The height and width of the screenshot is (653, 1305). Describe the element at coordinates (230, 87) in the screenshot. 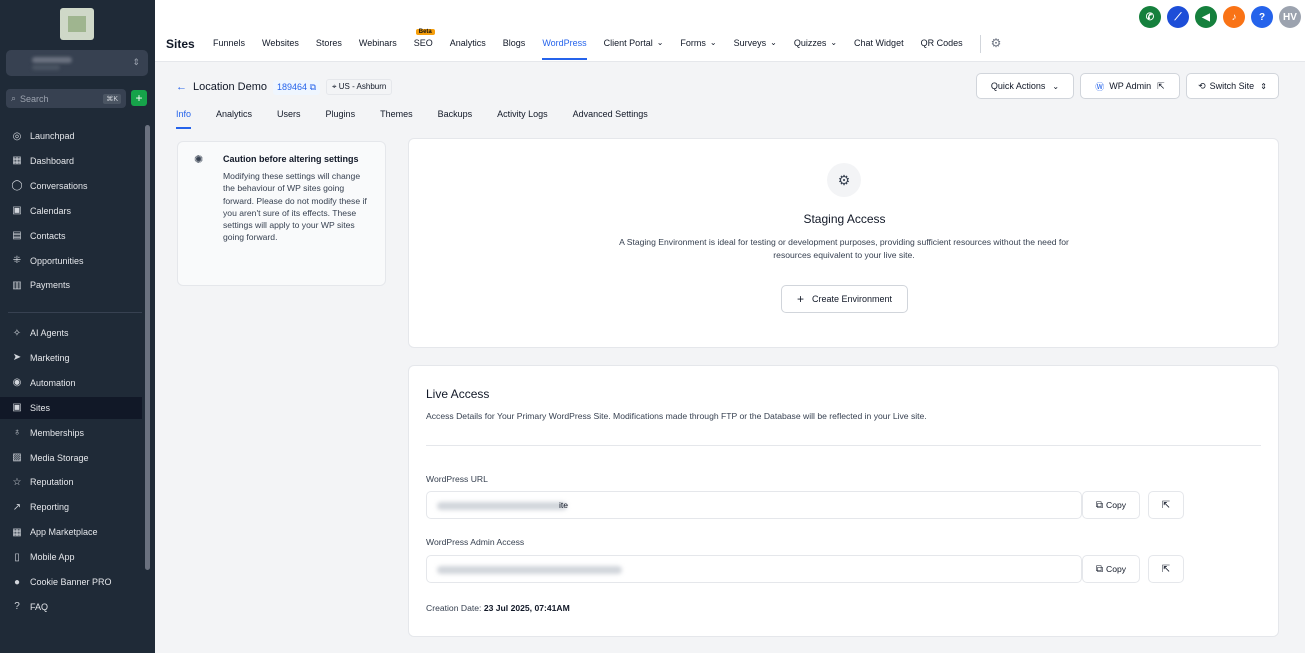

I see `location-name: Location Demo` at that location.